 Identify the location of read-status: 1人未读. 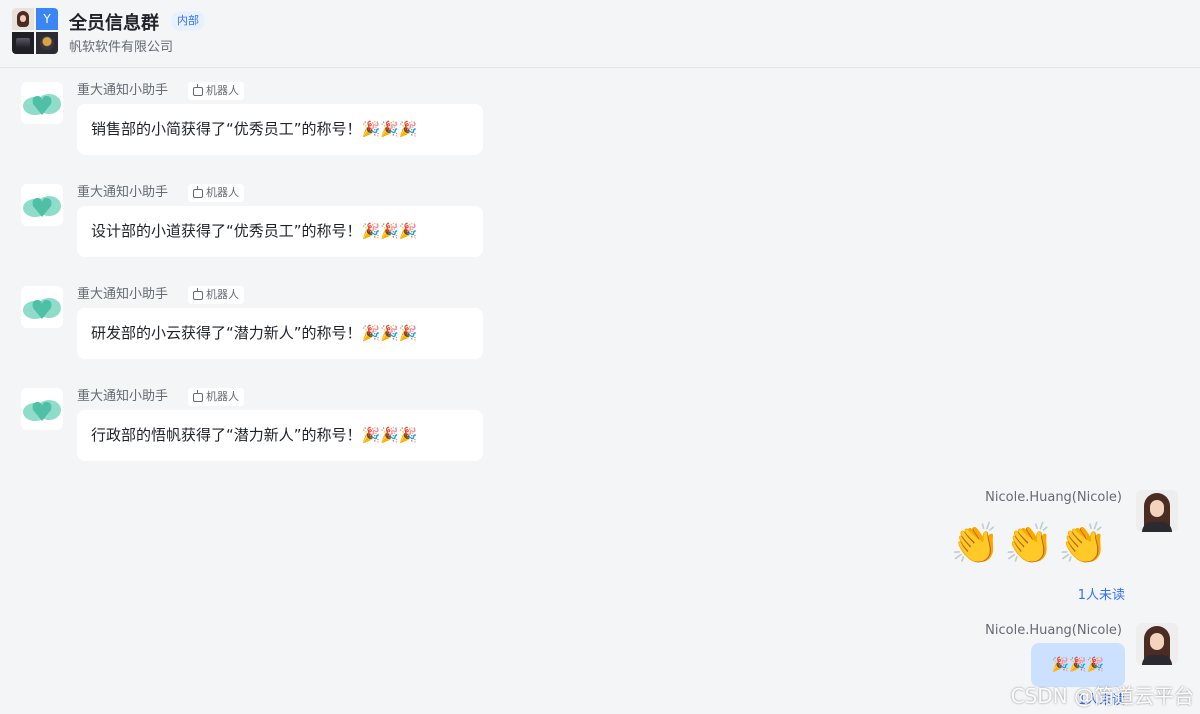
(1101, 593).